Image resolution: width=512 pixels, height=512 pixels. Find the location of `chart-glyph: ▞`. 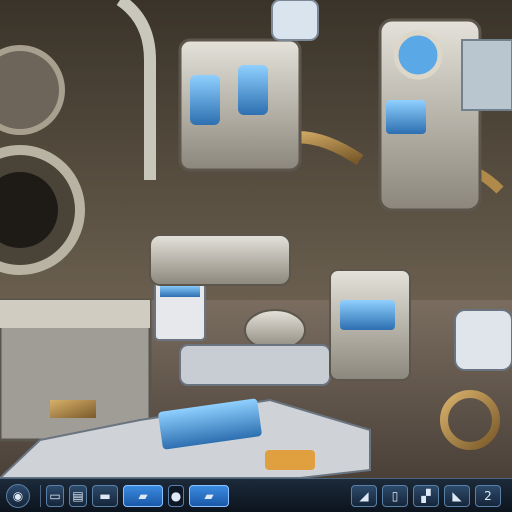

chart-glyph: ▞ is located at coordinates (426, 495).